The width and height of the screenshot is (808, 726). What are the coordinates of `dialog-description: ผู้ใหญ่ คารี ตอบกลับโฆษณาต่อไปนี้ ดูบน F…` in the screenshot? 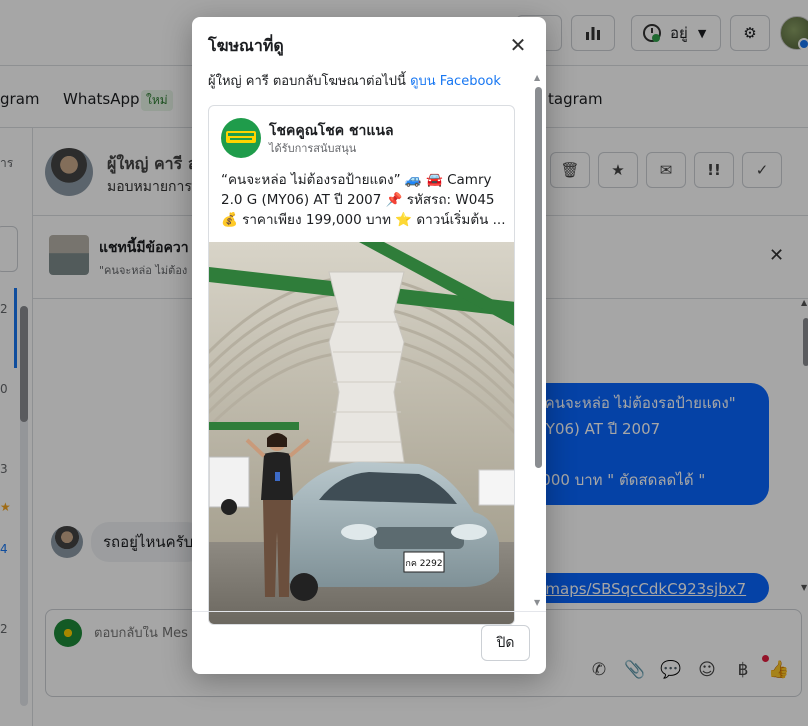 It's located at (354, 80).